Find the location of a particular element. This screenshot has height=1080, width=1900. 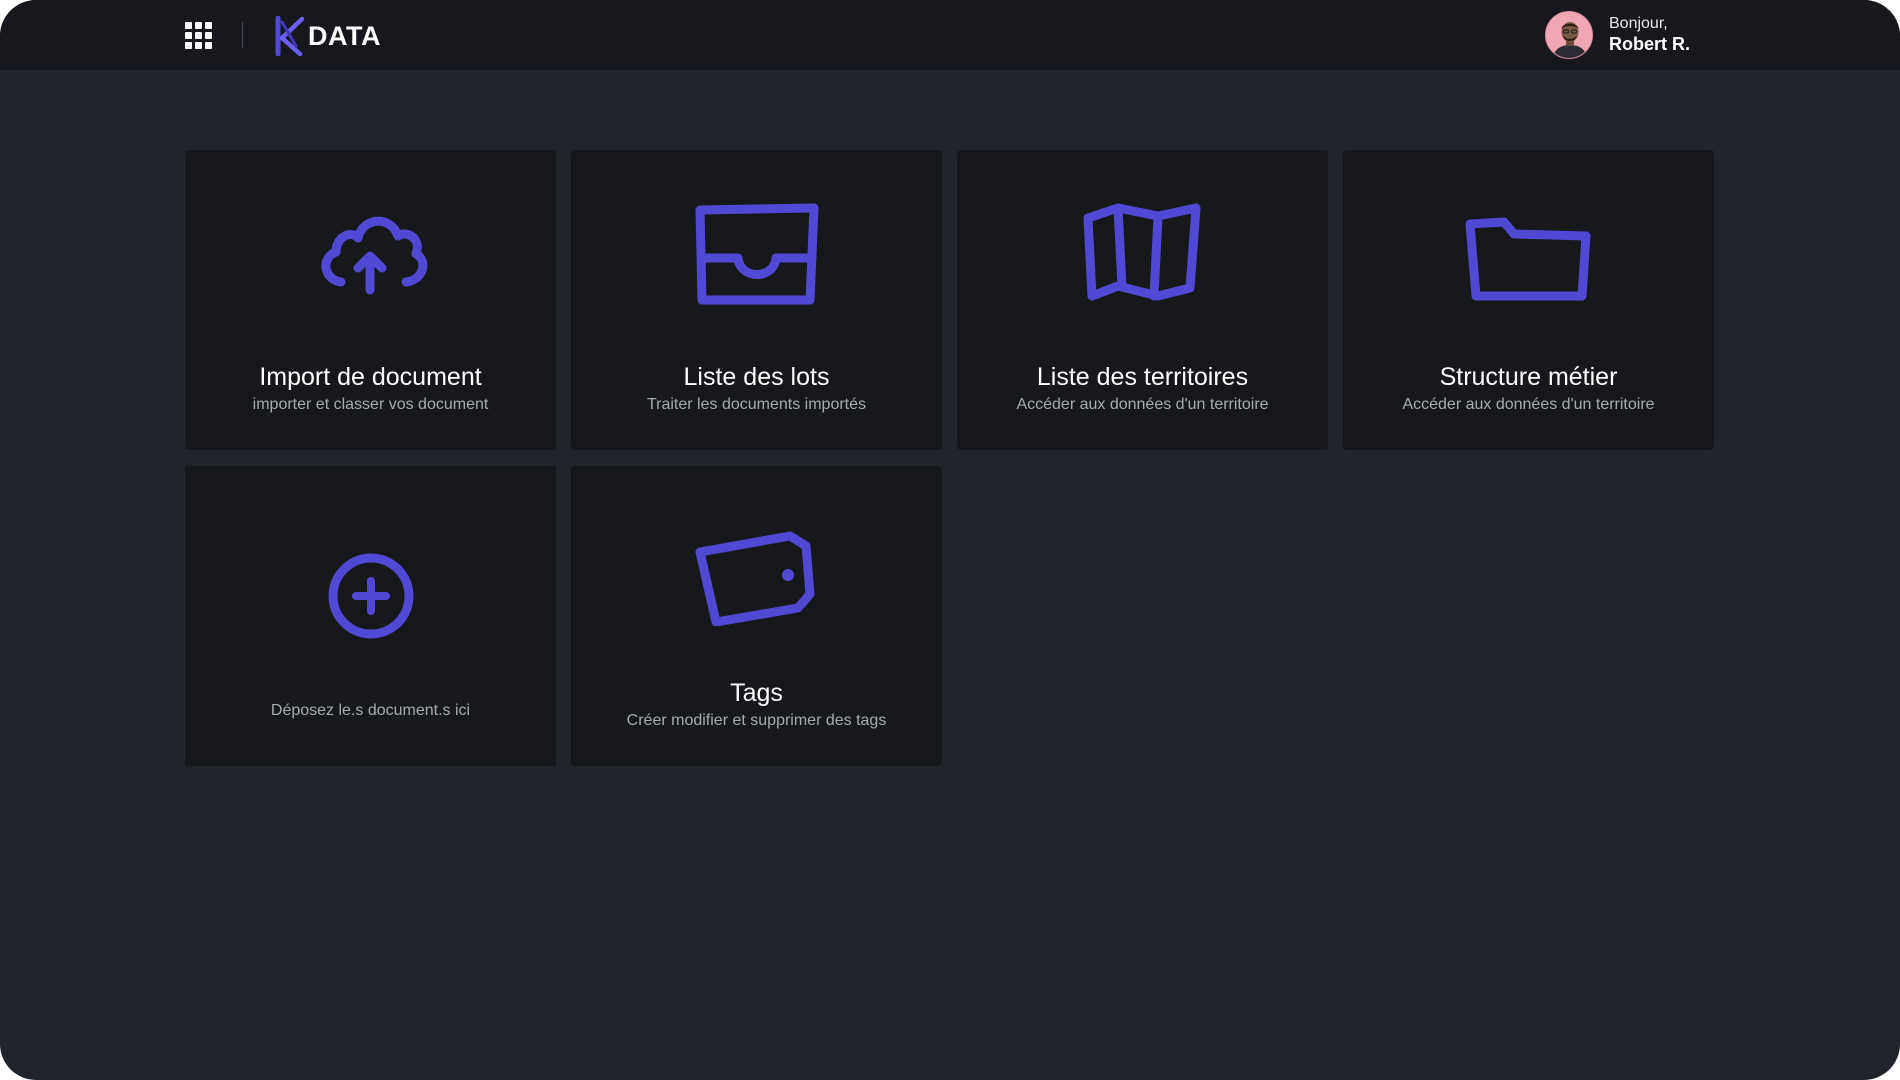

folder-icon is located at coordinates (1529, 255).